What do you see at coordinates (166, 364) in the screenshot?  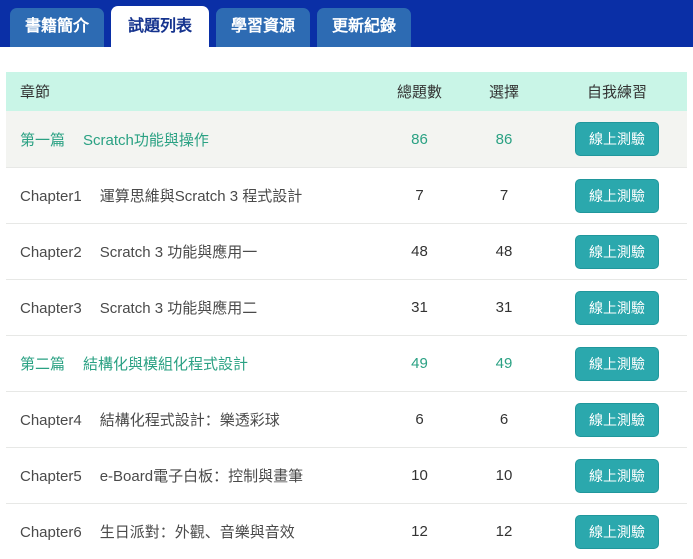 I see `chapter-title: 結構化與模組化程式設計` at bounding box center [166, 364].